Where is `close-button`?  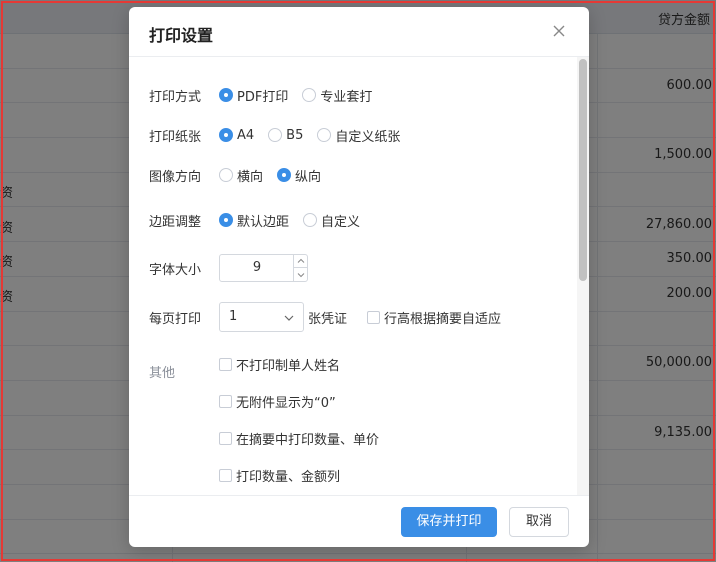
close-button is located at coordinates (559, 31).